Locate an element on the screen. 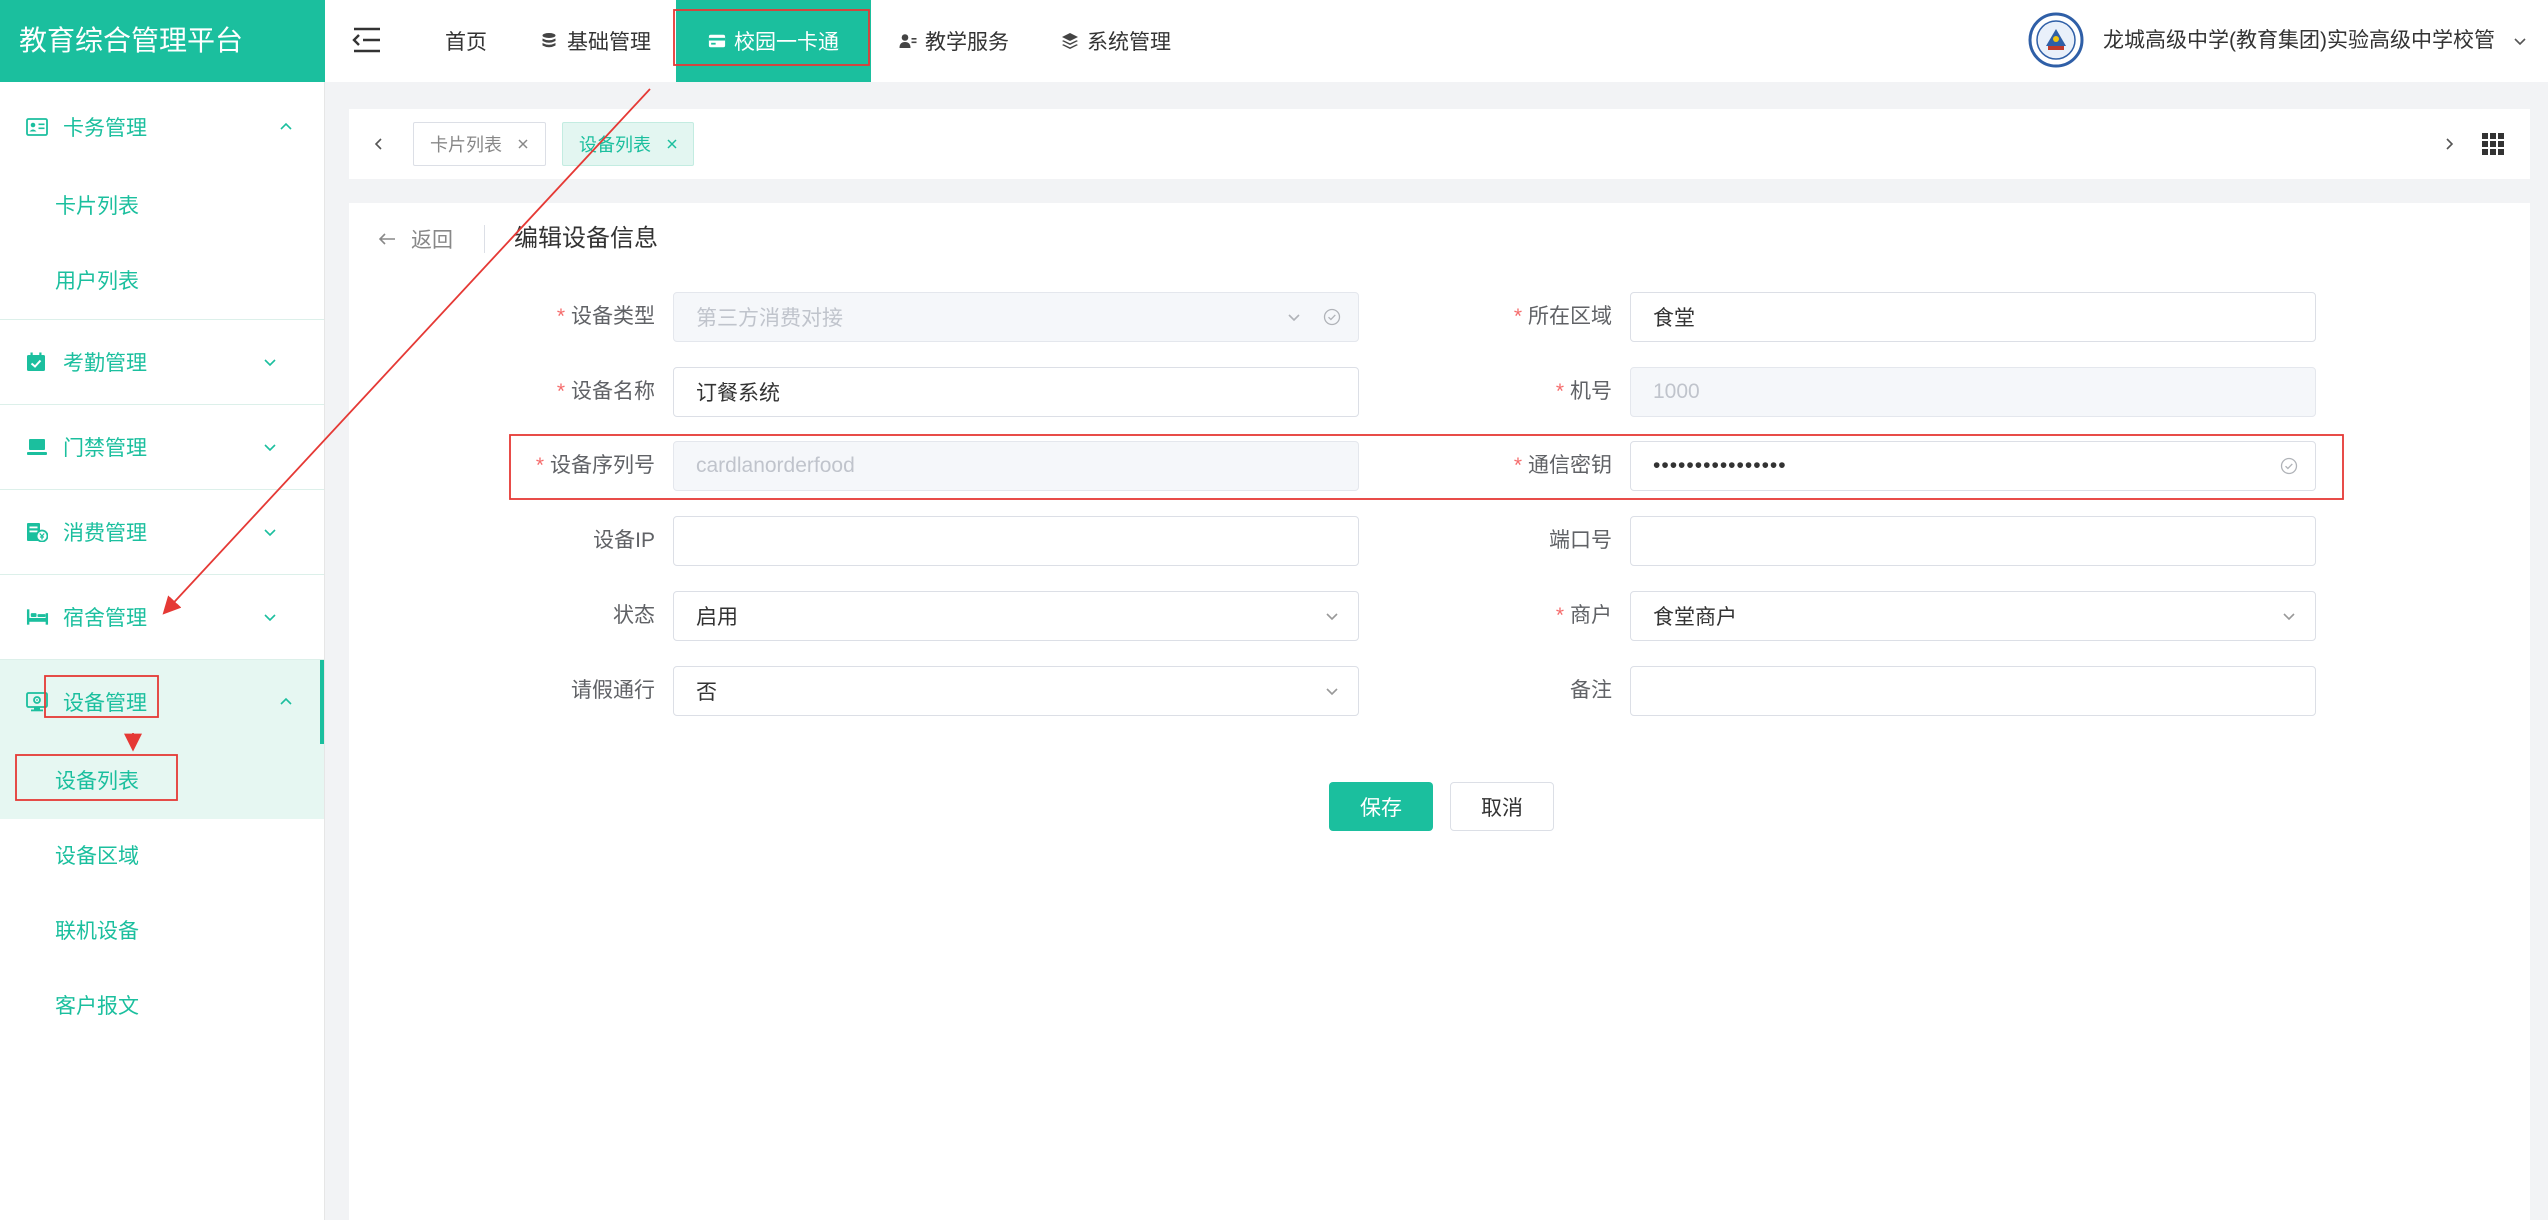 The width and height of the screenshot is (2548, 1220). sidebar-item-label: 联机设备 is located at coordinates (97, 931).